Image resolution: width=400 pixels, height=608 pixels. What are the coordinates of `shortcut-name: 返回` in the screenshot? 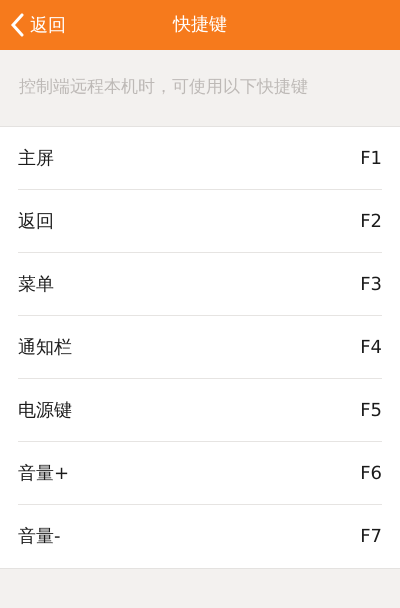 It's located at (36, 222).